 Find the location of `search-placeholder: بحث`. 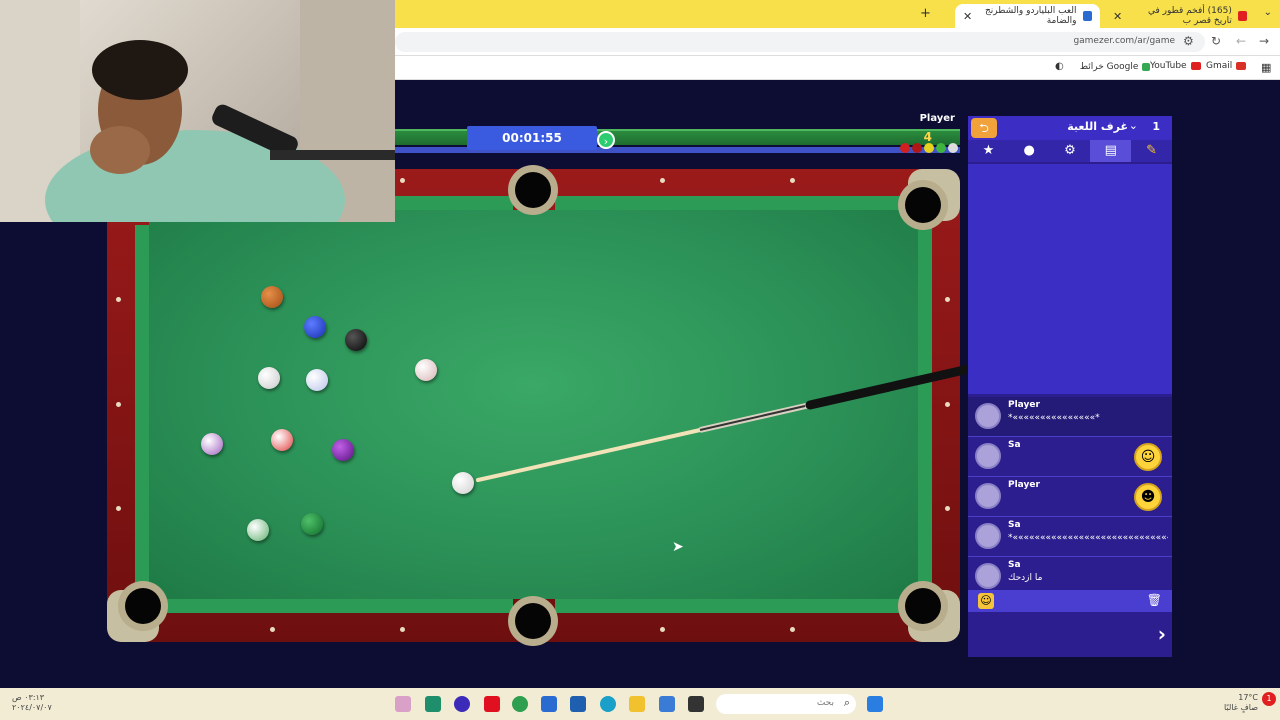

search-placeholder: بحث is located at coordinates (825, 703).